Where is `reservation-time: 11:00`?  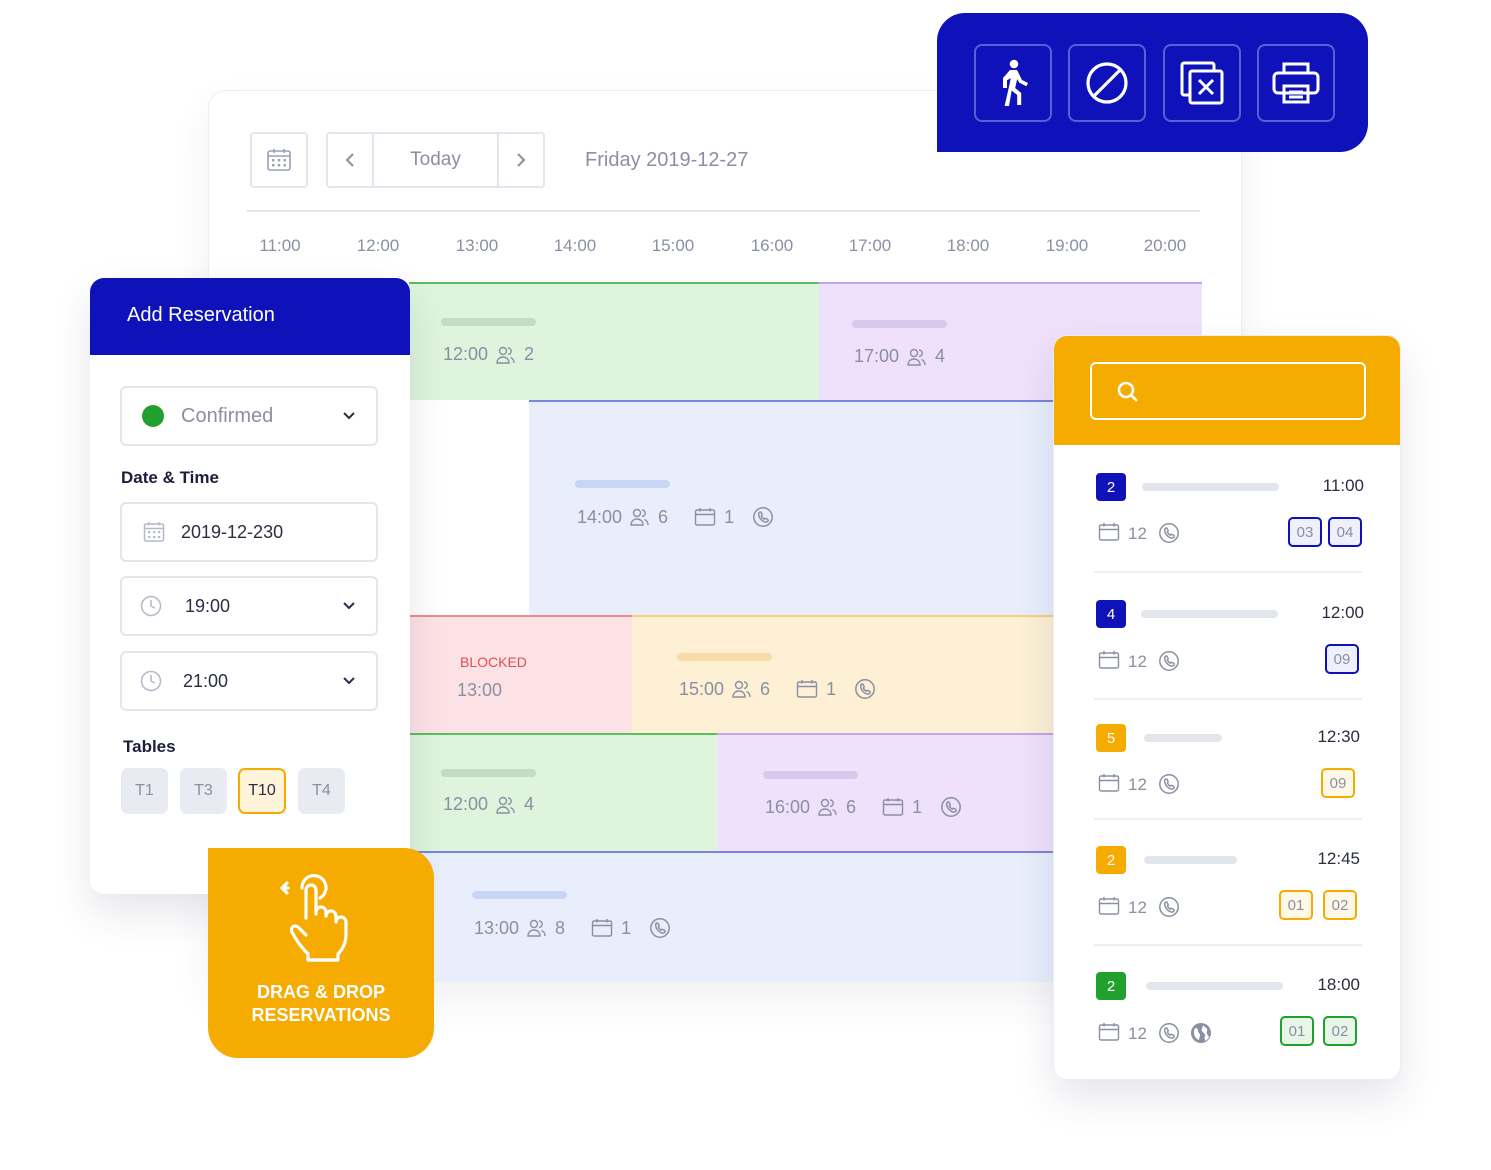
reservation-time: 11:00 is located at coordinates (1343, 485).